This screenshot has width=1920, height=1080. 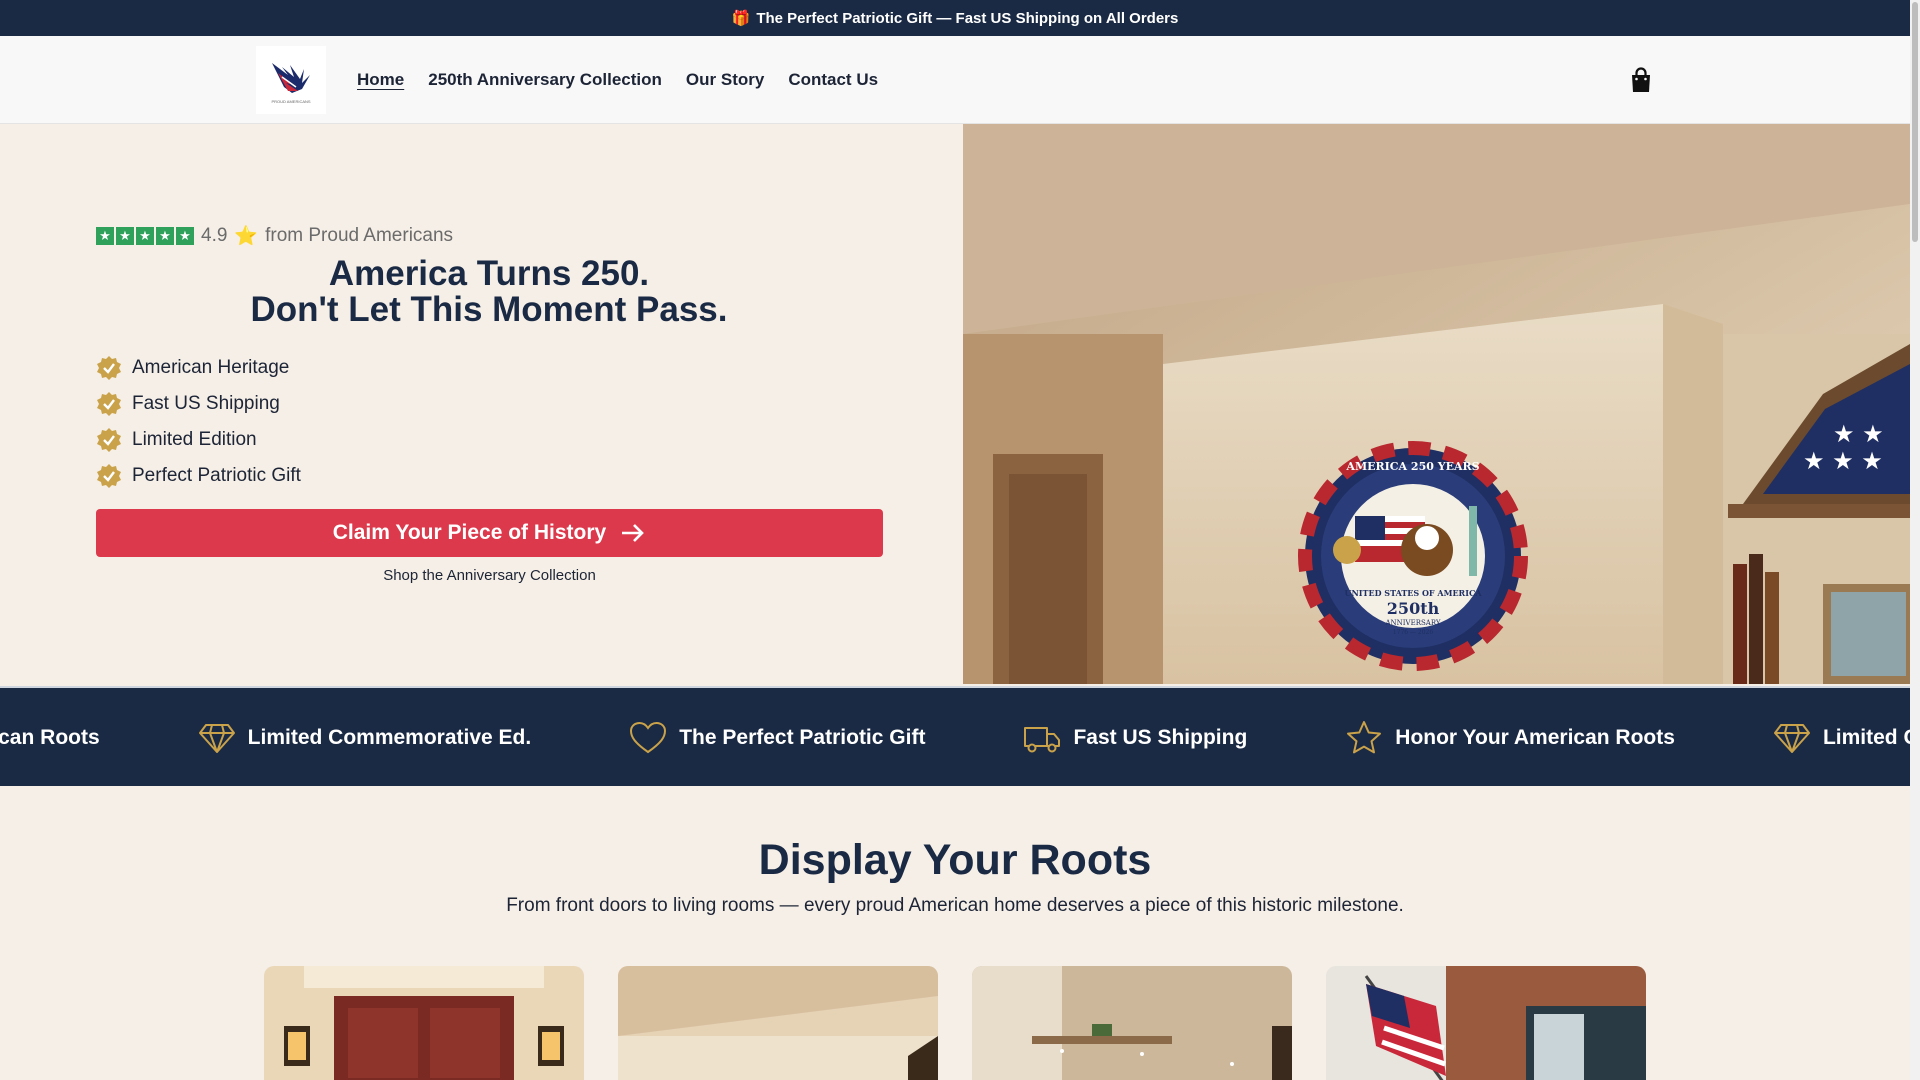 I want to click on hero-title-line2: Don't Let This Moment Pass., so click(x=489, y=309).